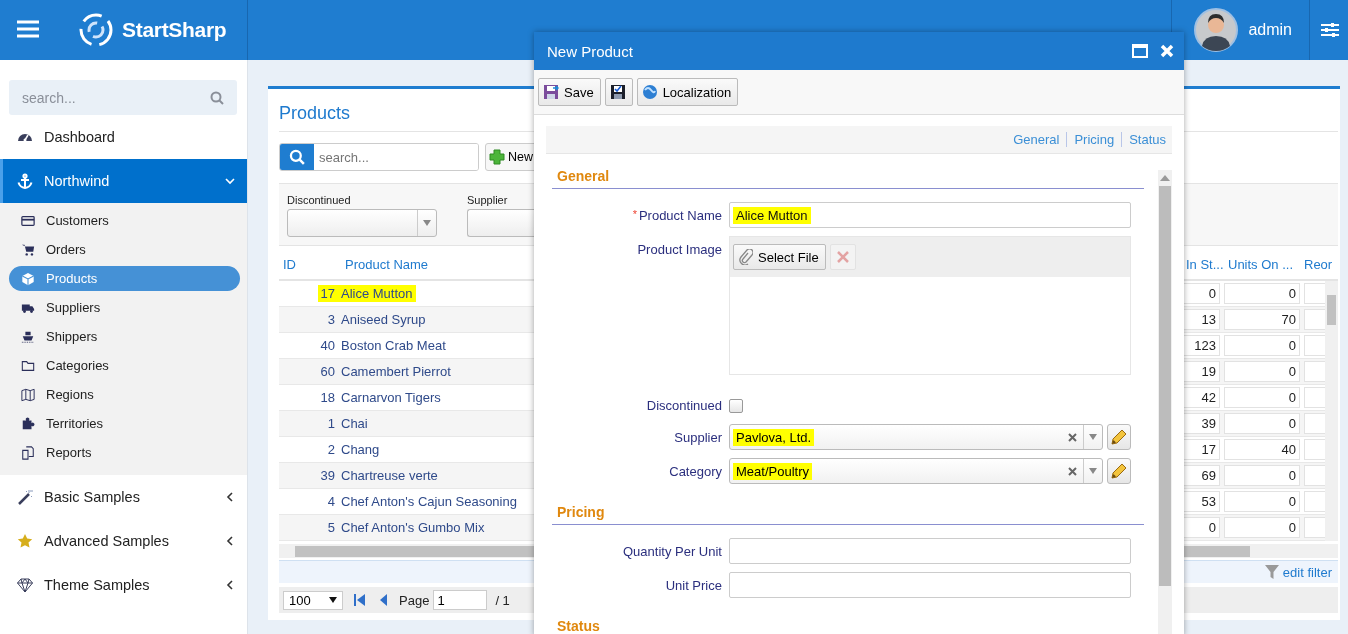 This screenshot has width=1348, height=634. I want to click on product-link: Alice Mutton, so click(377, 293).